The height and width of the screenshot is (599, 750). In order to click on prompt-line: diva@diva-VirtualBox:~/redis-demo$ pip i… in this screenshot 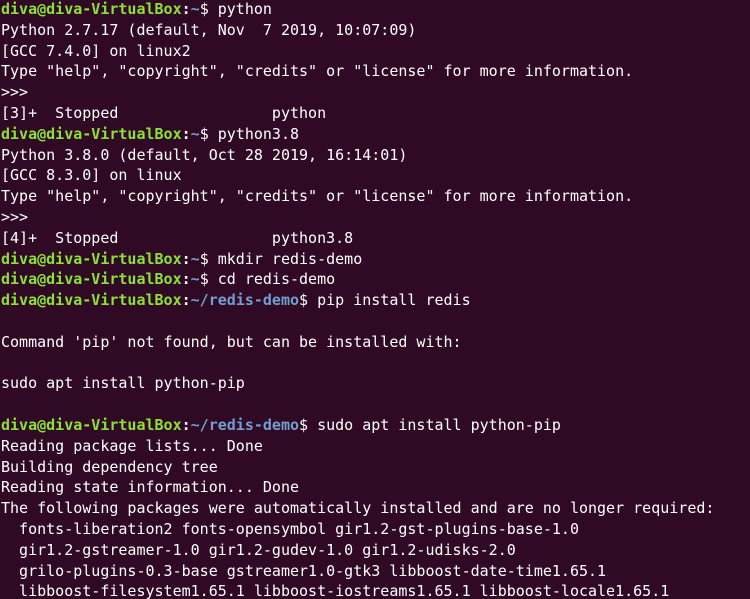, I will do `click(375, 300)`.